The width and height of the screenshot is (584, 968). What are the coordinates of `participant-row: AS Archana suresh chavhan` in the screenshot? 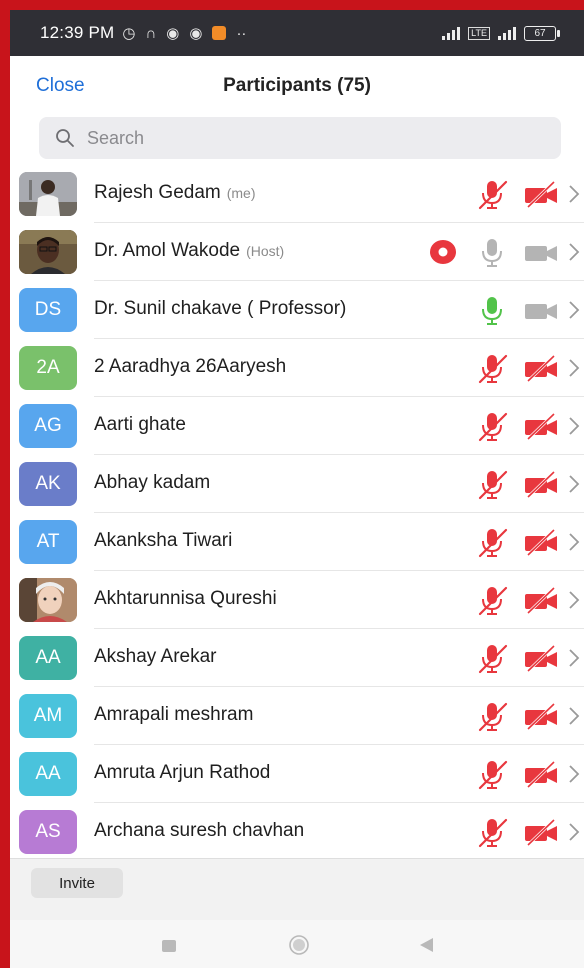 It's located at (297, 832).